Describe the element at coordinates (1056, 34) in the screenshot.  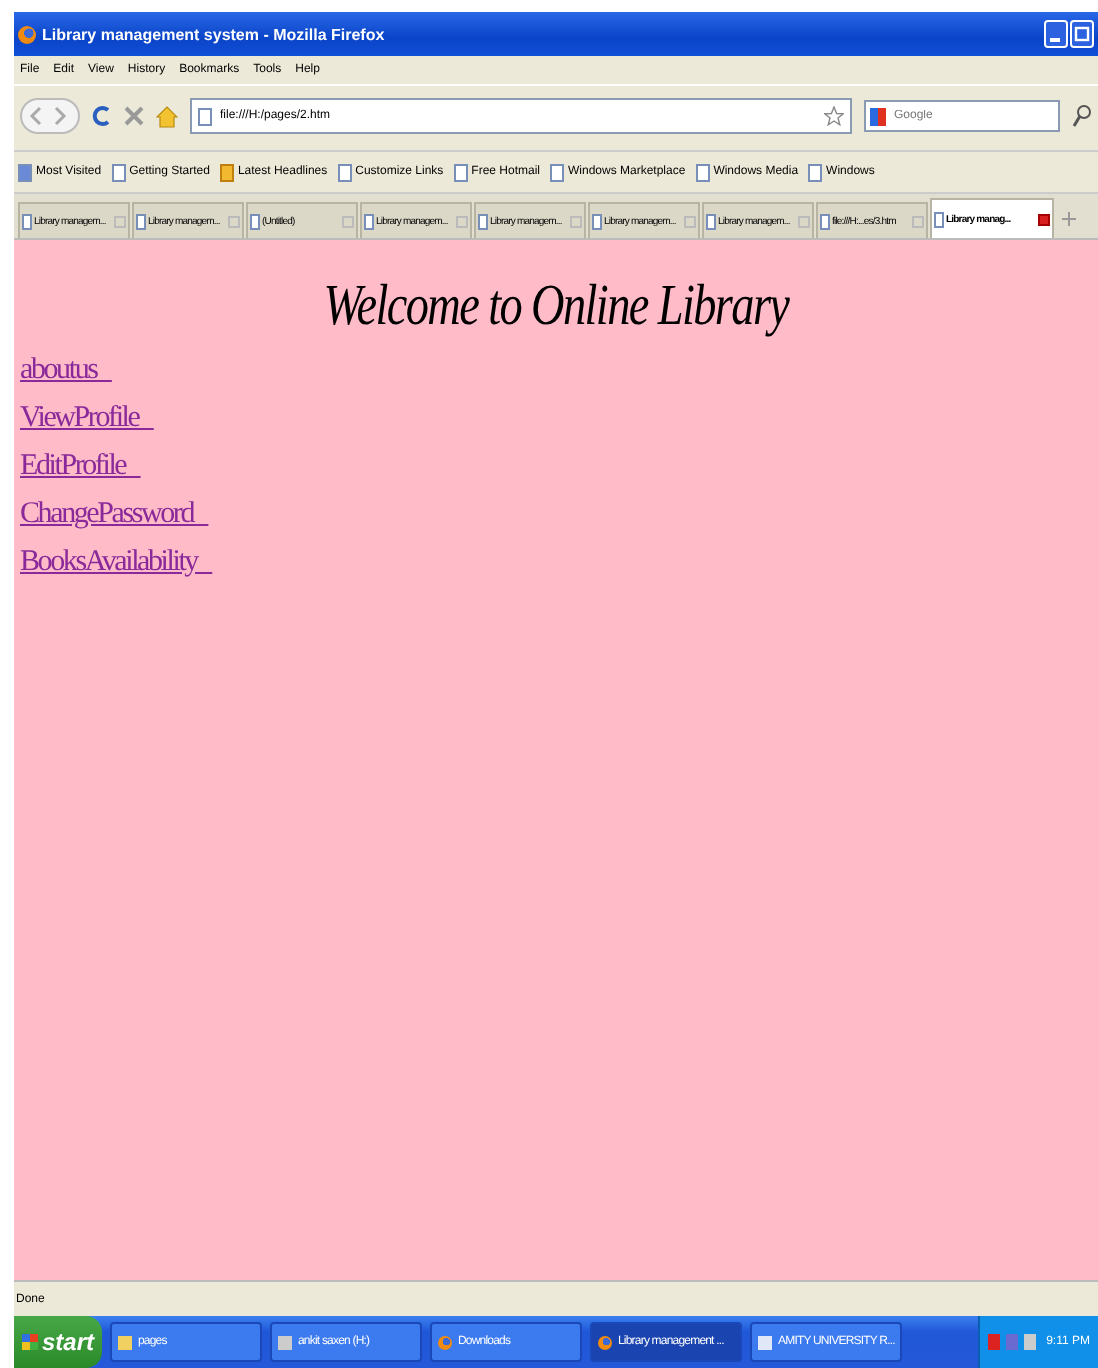
I see `minimize-button` at that location.